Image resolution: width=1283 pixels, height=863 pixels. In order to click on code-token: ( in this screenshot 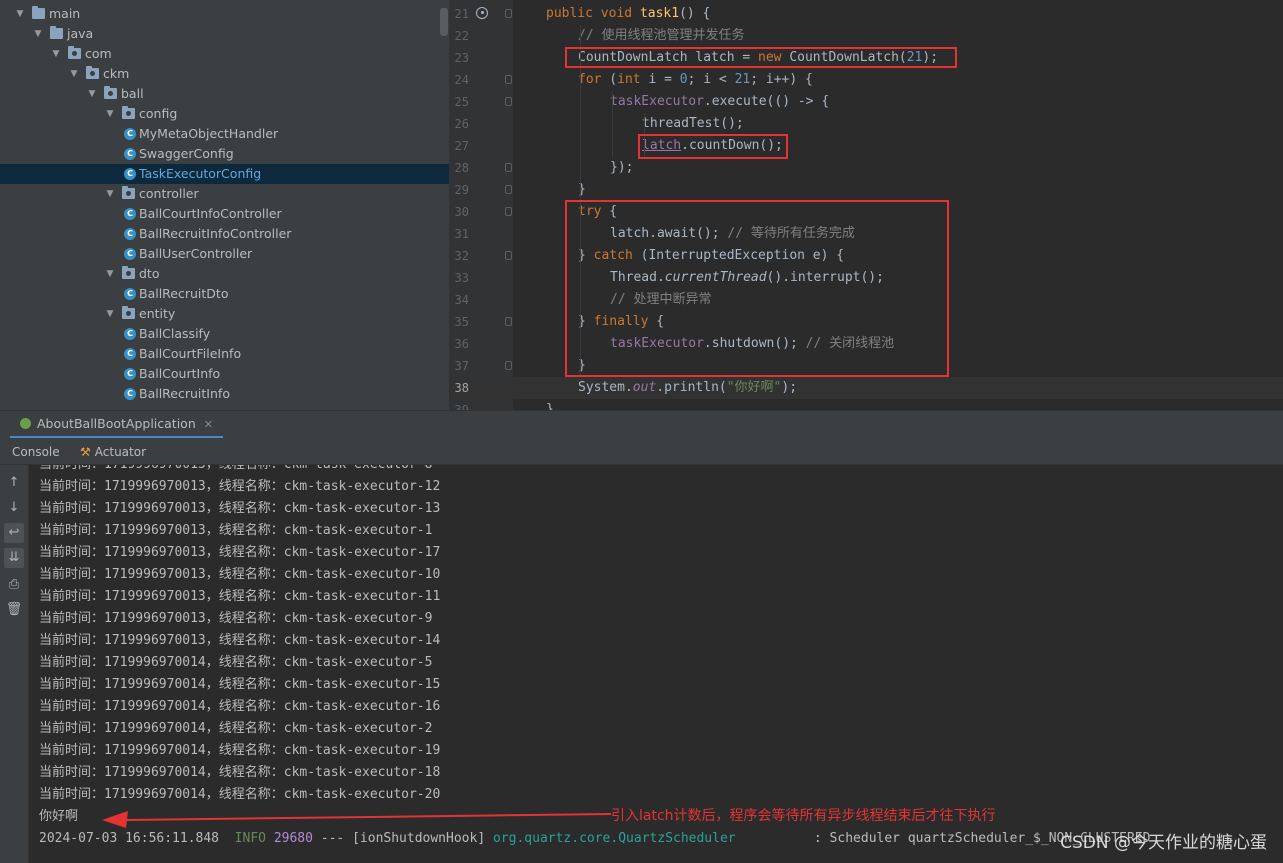, I will do `click(609, 79)`.